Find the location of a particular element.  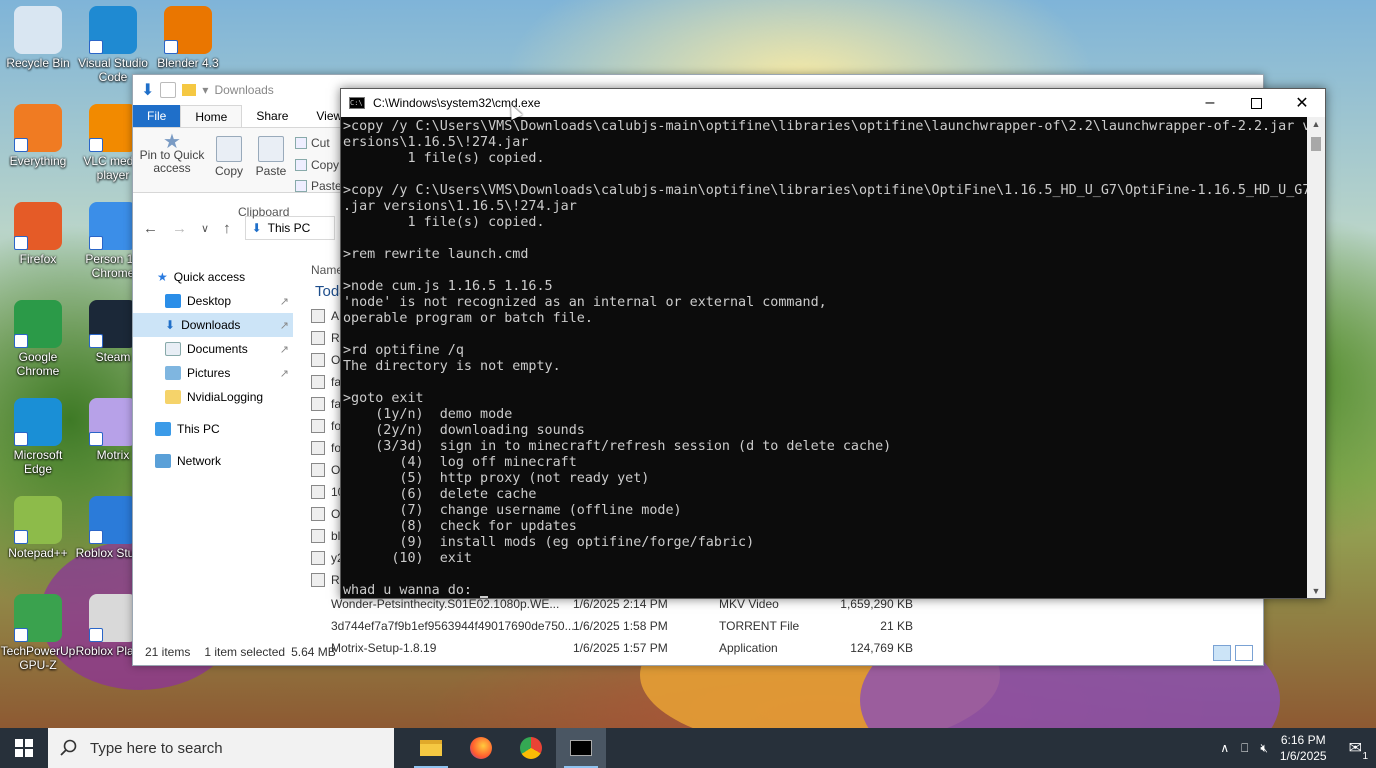

taskbar-file-explorer is located at coordinates (431, 748).